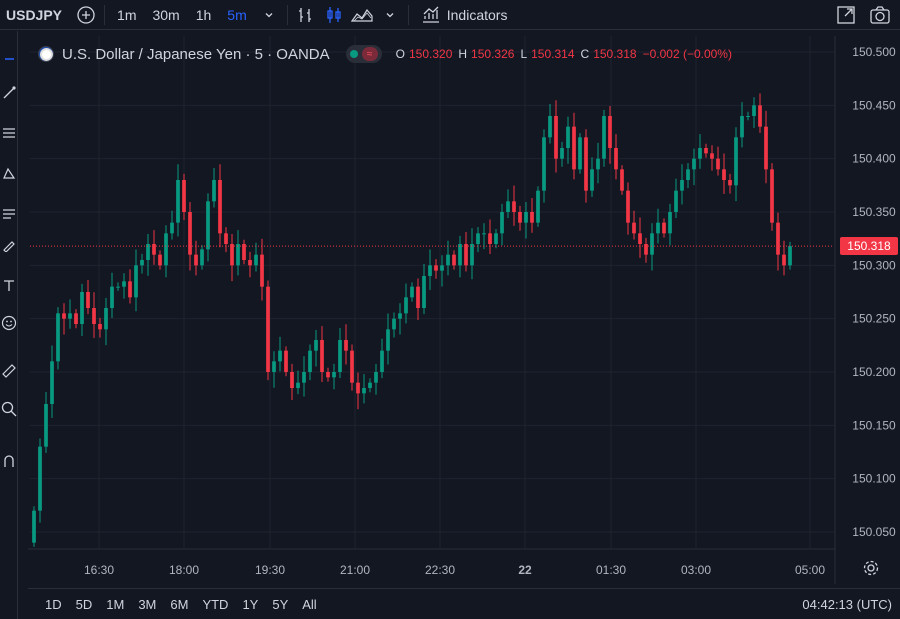 The width and height of the screenshot is (900, 619). Describe the element at coordinates (126, 15) in the screenshot. I see `timeframe-1m: 1m` at that location.